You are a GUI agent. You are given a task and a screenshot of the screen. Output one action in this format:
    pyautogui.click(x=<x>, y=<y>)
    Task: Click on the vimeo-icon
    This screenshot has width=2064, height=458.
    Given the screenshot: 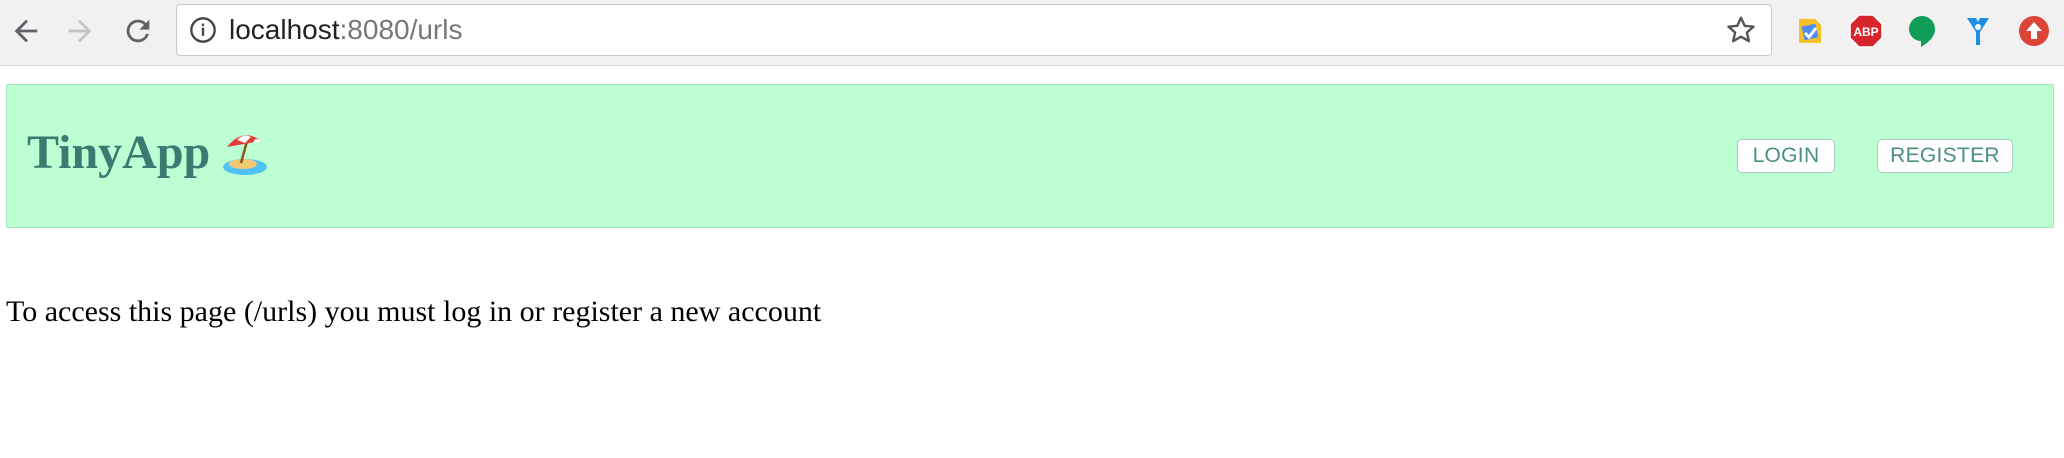 What is the action you would take?
    pyautogui.click(x=1978, y=31)
    